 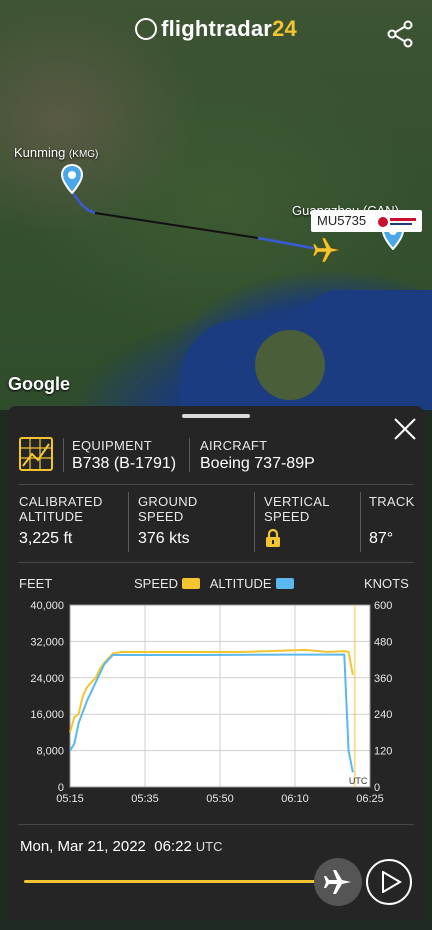 What do you see at coordinates (50, 752) in the screenshot?
I see `y-left-tick-label: 8,000` at bounding box center [50, 752].